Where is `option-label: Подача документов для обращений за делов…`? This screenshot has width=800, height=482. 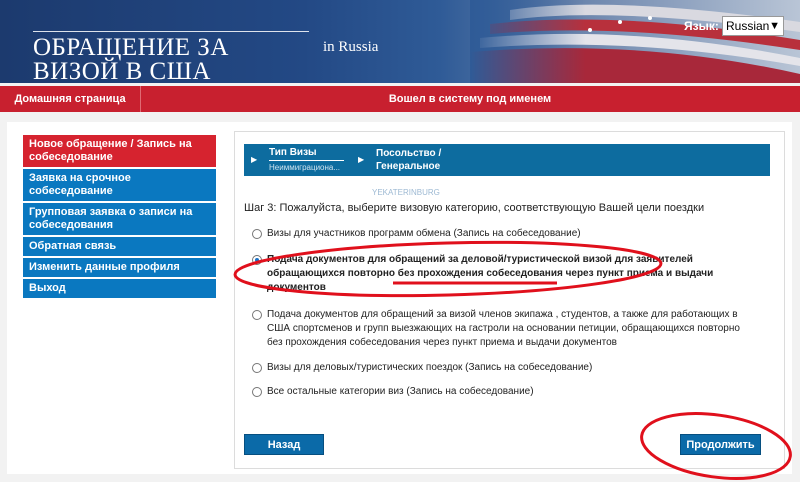 option-label: Подача документов для обращений за делов… is located at coordinates (490, 273).